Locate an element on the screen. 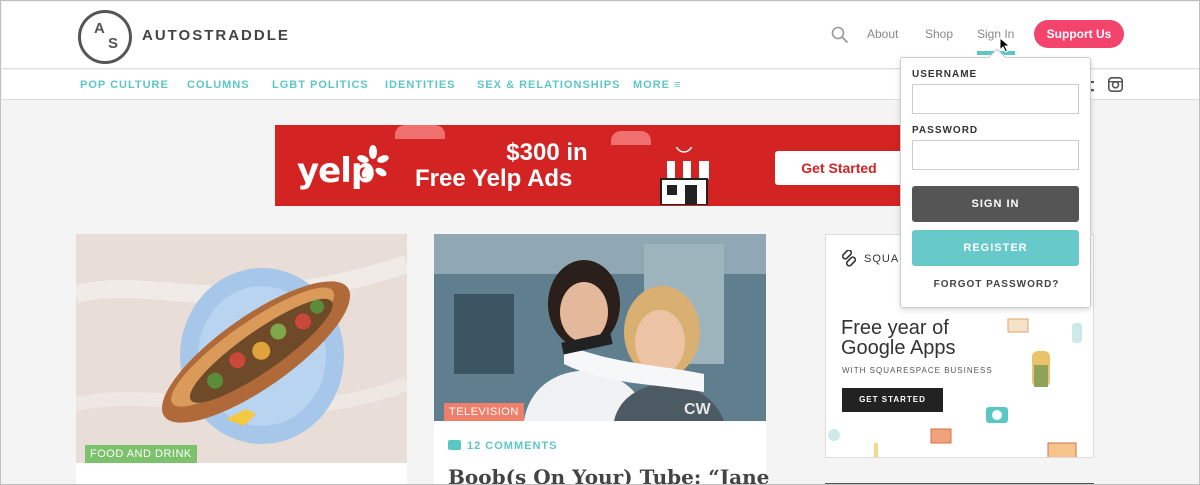  food-article-image is located at coordinates (241, 348).